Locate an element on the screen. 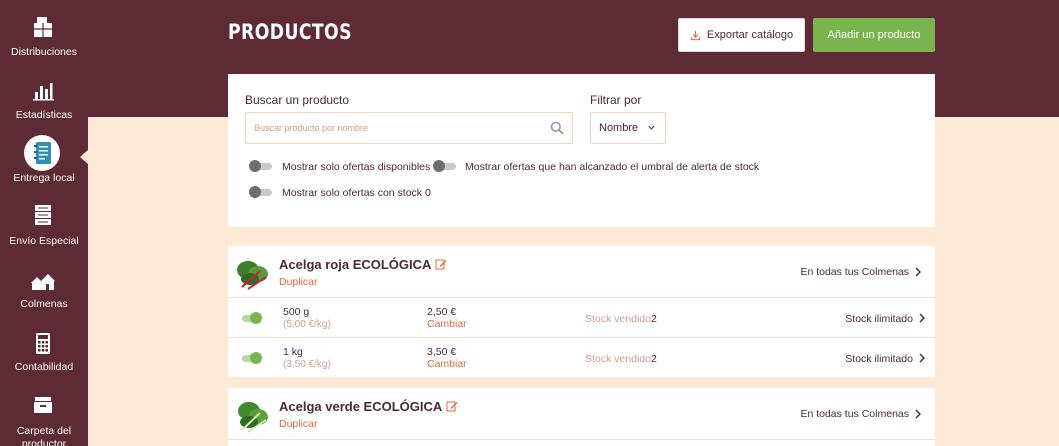 This screenshot has height=446, width=1059. sidebar-item-distribuciones: Distribuciones is located at coordinates (44, 43).